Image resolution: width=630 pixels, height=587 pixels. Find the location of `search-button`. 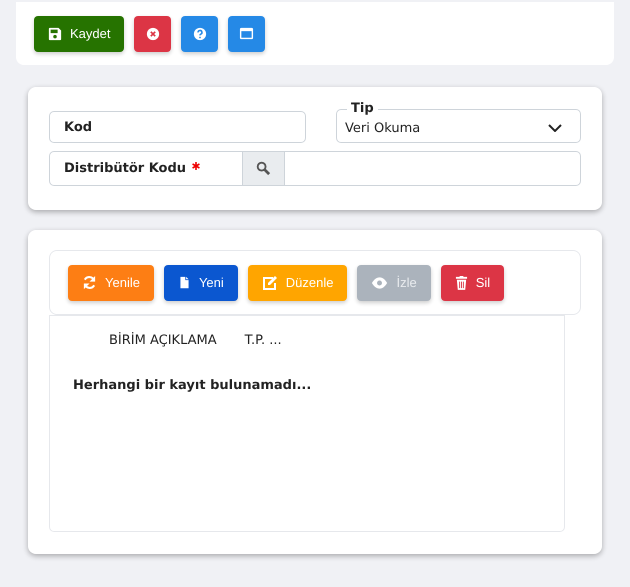

search-button is located at coordinates (263, 168).